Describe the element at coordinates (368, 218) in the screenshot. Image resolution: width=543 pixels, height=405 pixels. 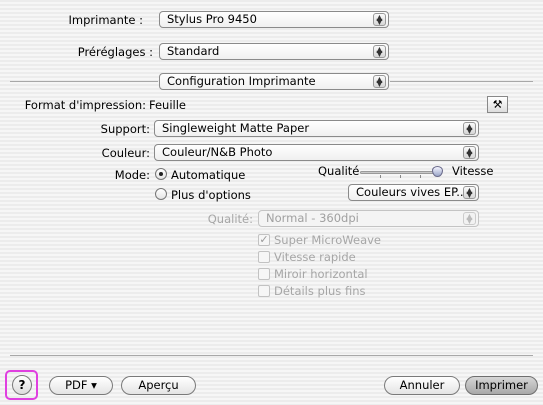
I see `advanced-quality-select: Normal - 360dpi ▲ ▼` at that location.